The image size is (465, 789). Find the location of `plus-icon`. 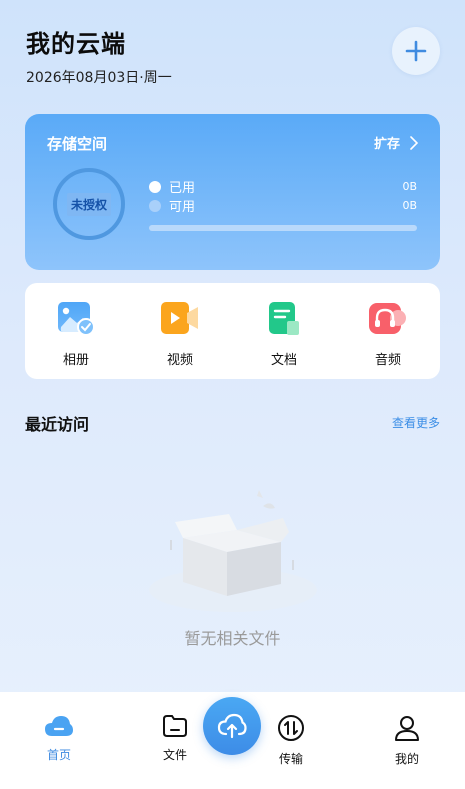

plus-icon is located at coordinates (416, 51).